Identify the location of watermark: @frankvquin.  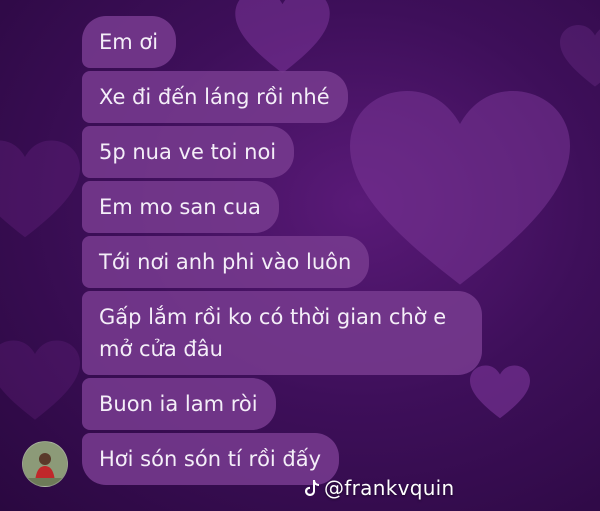
(379, 488).